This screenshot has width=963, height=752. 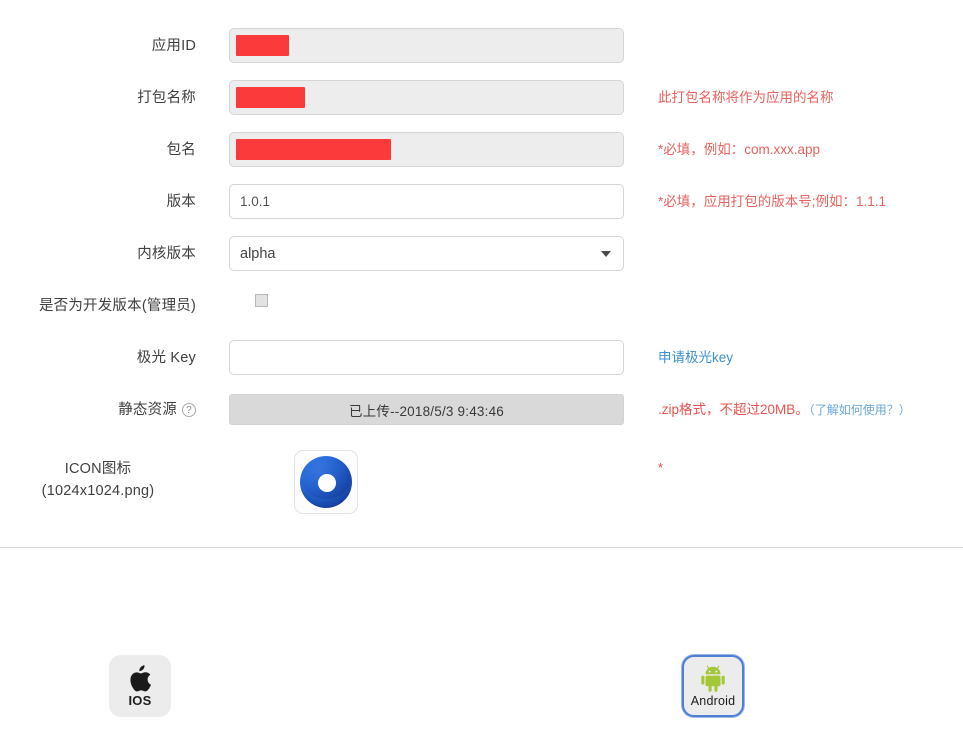 What do you see at coordinates (313, 149) in the screenshot?
I see `redaction-bar-package-name` at bounding box center [313, 149].